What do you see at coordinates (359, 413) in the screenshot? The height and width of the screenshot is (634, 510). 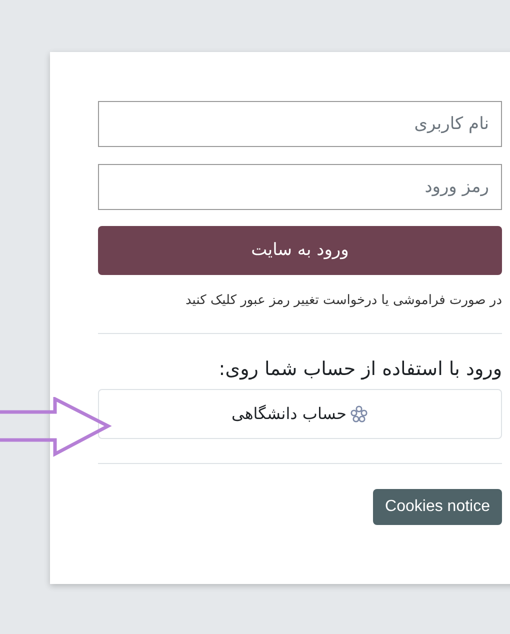 I see `flower-logo-icon` at bounding box center [359, 413].